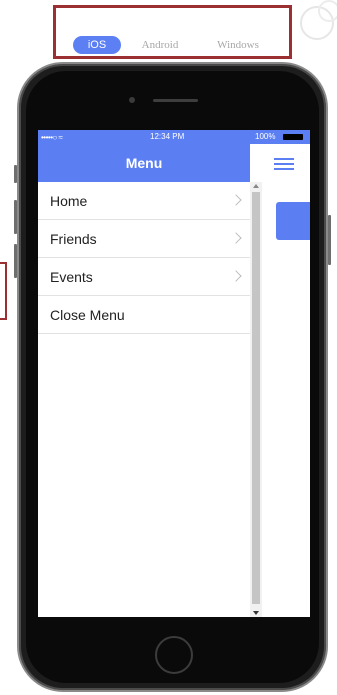 This screenshot has width=337, height=695. Describe the element at coordinates (144, 277) in the screenshot. I see `menu-item-events: Events` at that location.